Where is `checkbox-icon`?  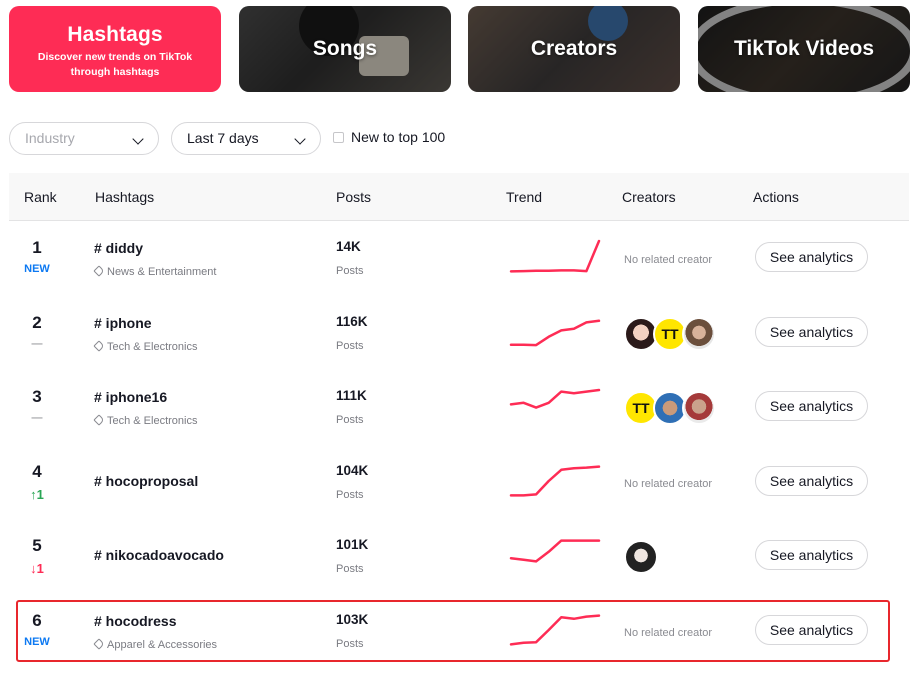
checkbox-icon is located at coordinates (338, 137).